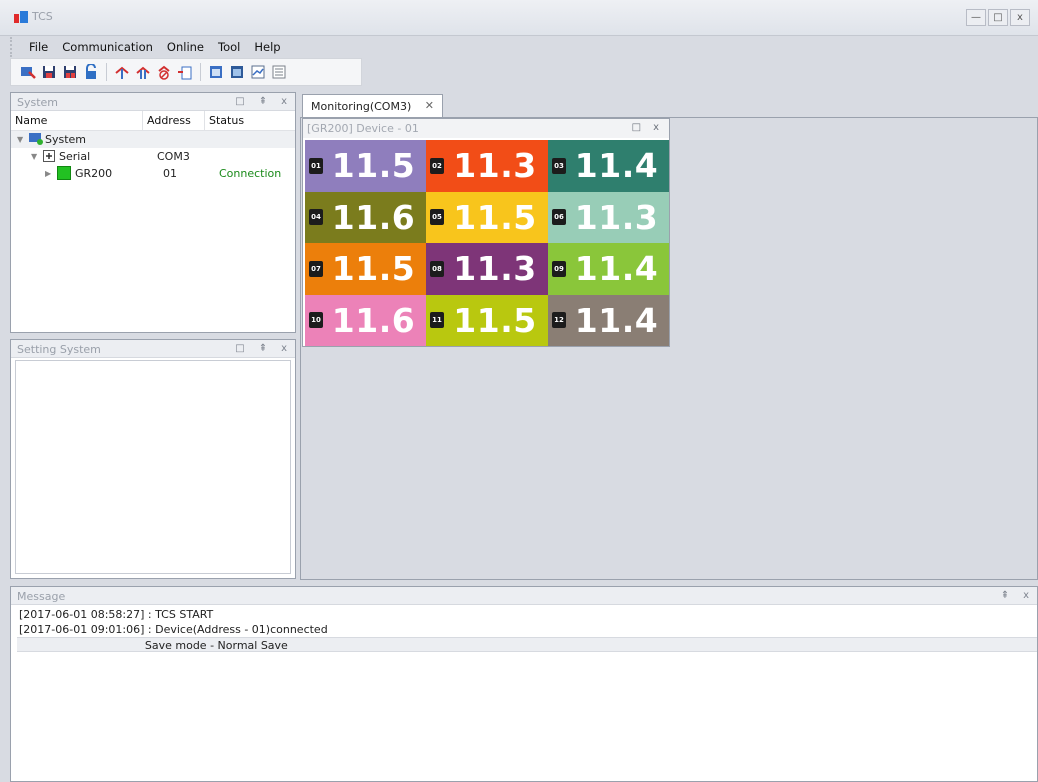 Image resolution: width=1038 pixels, height=782 pixels. Describe the element at coordinates (437, 217) in the screenshot. I see `channel-id-badge: 05` at that location.